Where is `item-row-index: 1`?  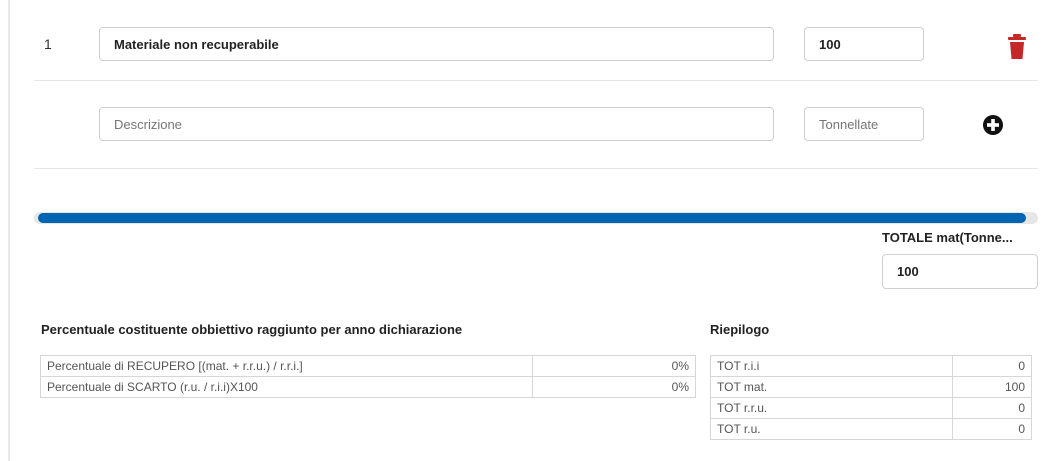
item-row-index: 1 is located at coordinates (48, 44).